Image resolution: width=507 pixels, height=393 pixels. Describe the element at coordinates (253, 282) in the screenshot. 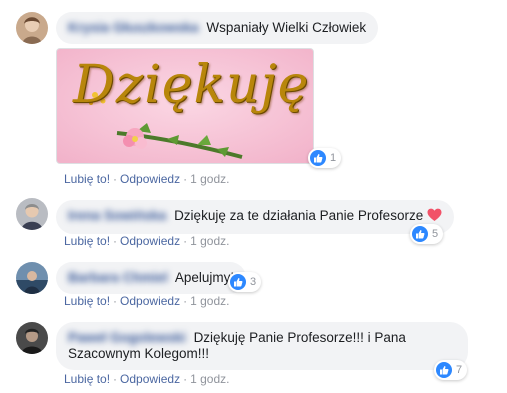

I see `reaction-number: 3` at that location.